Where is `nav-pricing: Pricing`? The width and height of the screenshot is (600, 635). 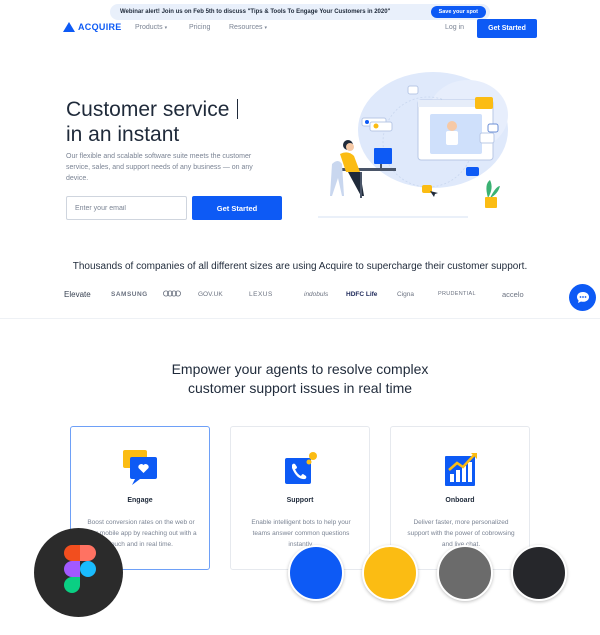
nav-pricing: Pricing is located at coordinates (199, 27).